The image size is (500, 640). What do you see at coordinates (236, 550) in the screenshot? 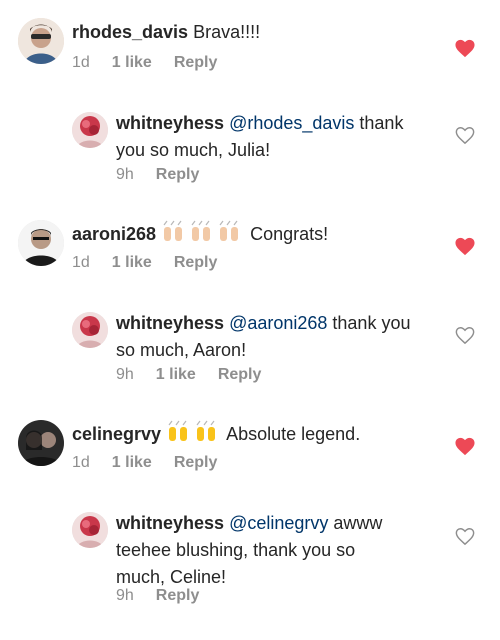
I see `comment-body-line2: teehee blushing, thank you so` at bounding box center [236, 550].